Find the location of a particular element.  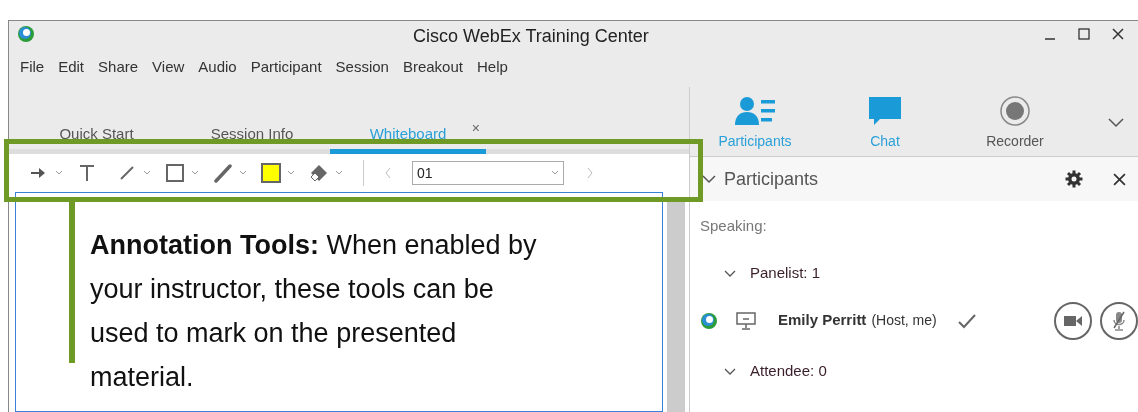

eraser-icon is located at coordinates (319, 173).